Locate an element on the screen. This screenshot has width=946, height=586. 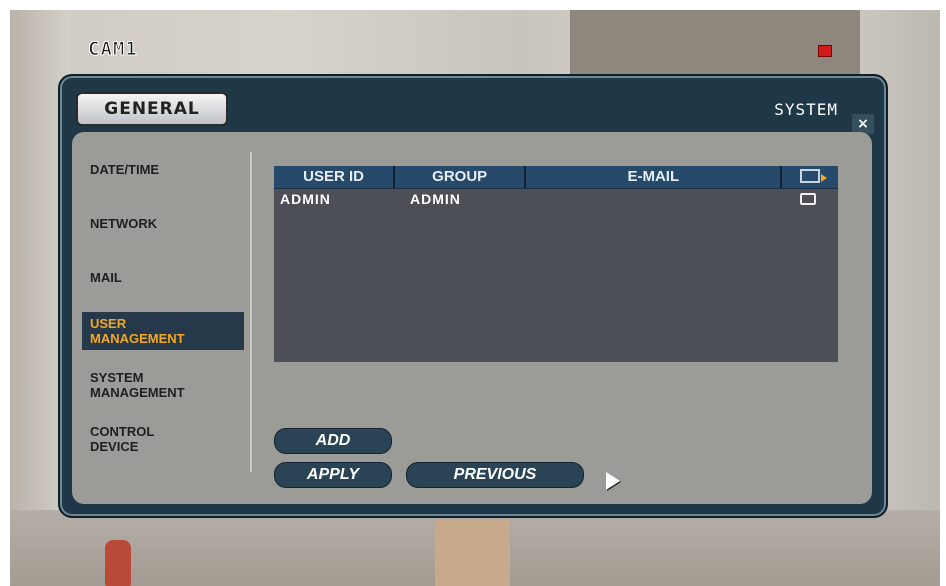
camera-label: CAM1 is located at coordinates (113, 49).